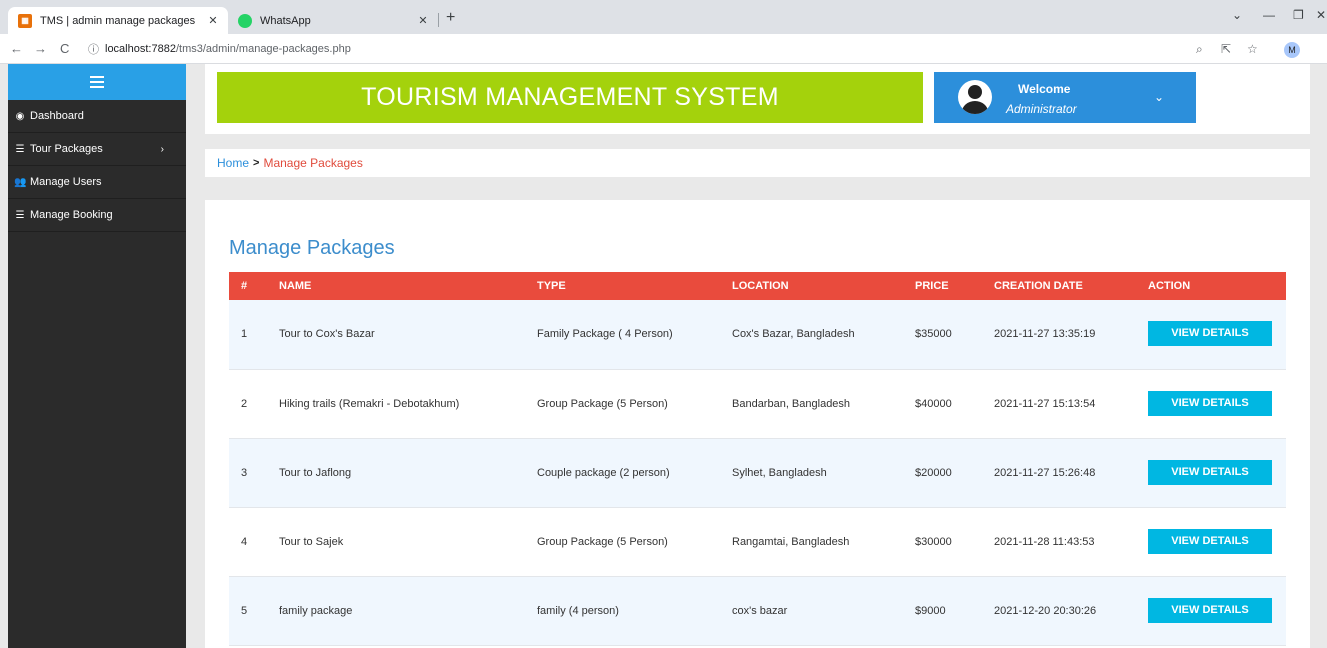  I want to click on cell-creation-date: 2021-12-20 20:30:26, so click(1045, 610).